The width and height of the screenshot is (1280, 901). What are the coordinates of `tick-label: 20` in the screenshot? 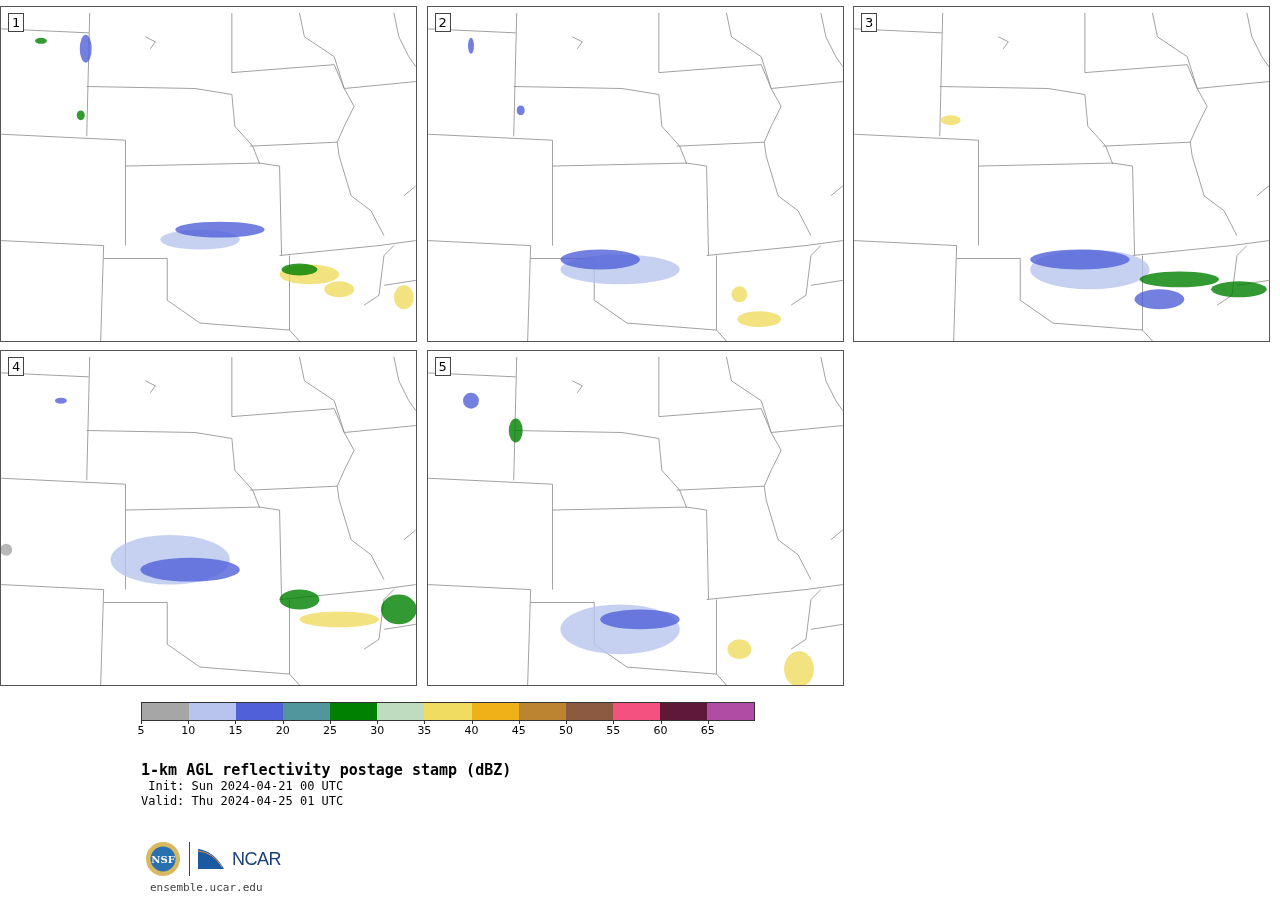 It's located at (282, 730).